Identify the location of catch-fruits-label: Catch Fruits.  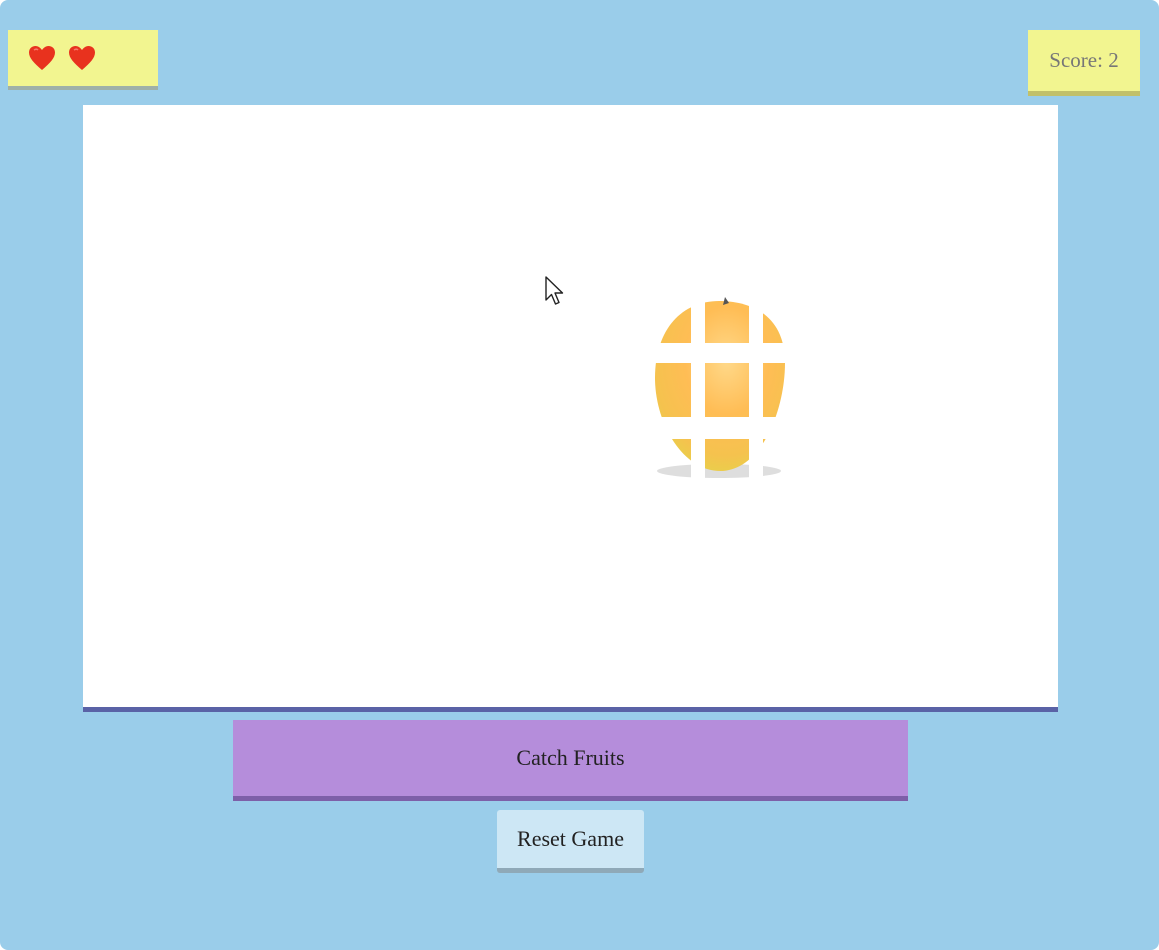
(570, 757).